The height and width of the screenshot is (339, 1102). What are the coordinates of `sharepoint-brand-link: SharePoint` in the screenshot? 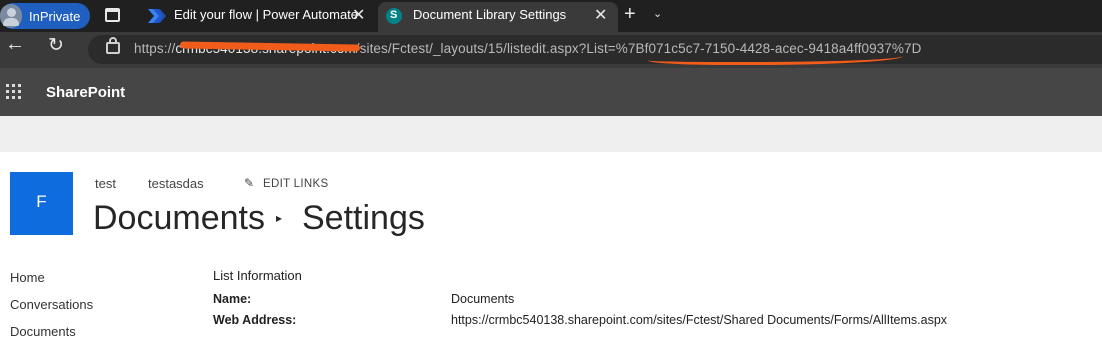 It's located at (85, 92).